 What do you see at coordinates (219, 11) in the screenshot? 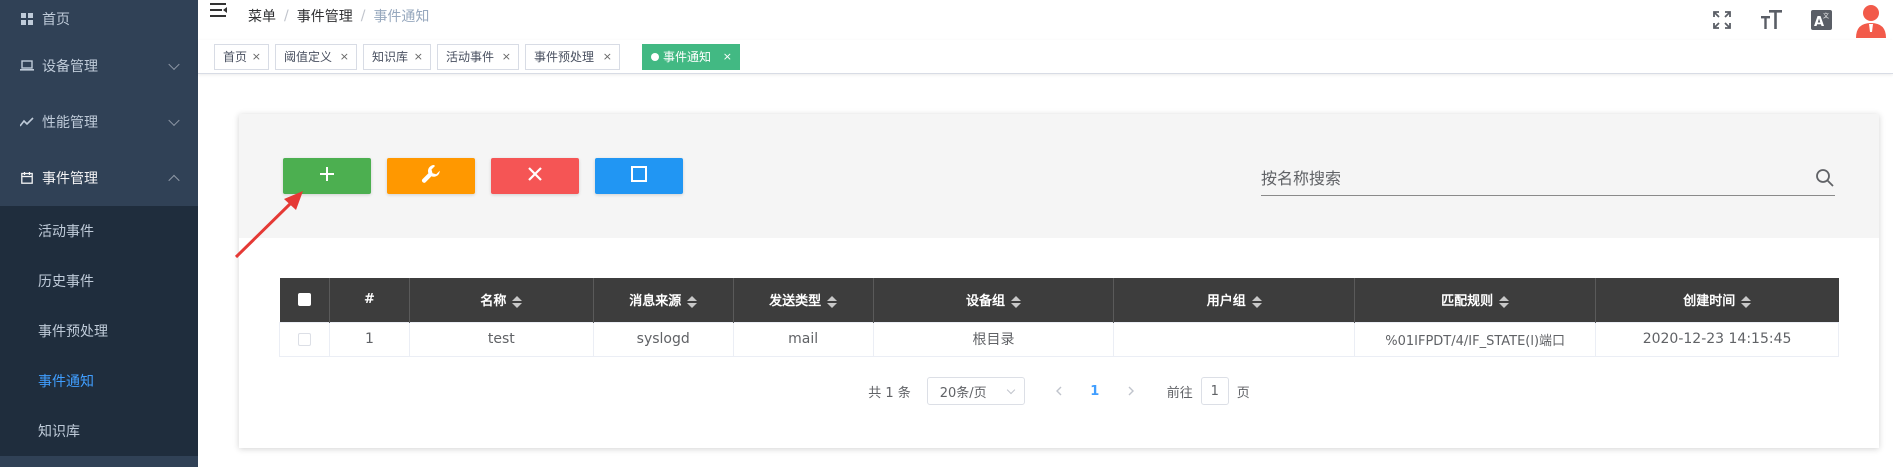
I see `menu-fold-icon` at bounding box center [219, 11].